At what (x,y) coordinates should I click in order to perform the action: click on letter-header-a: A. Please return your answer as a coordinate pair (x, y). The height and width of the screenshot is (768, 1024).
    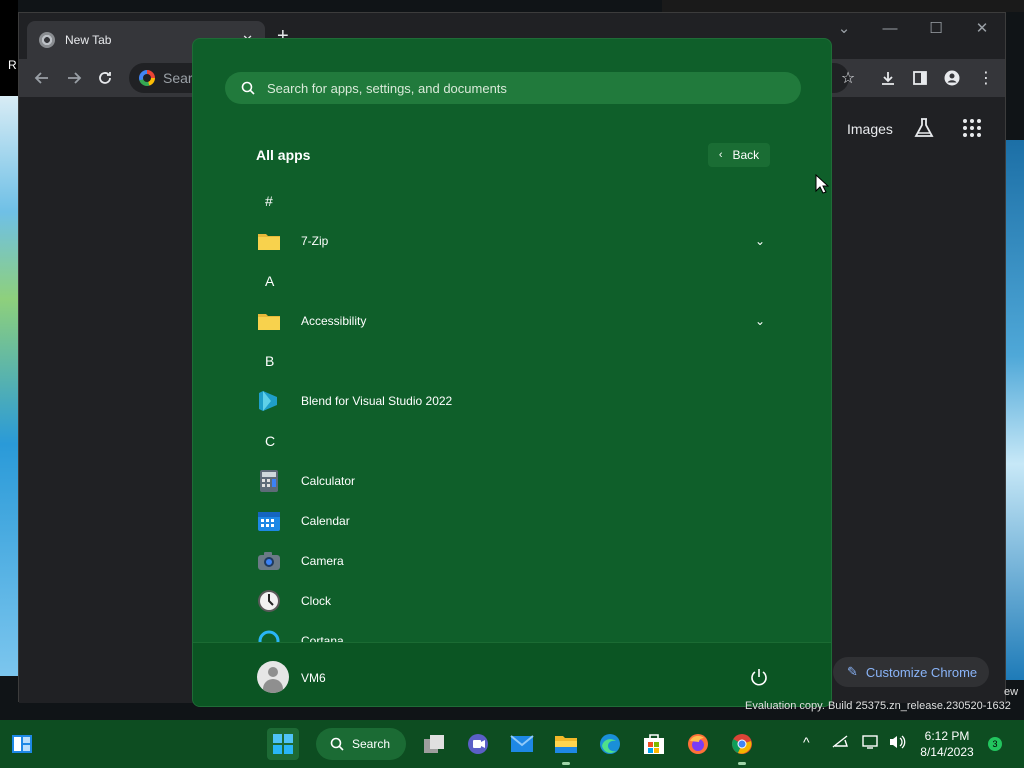
    Looking at the image, I should click on (512, 281).